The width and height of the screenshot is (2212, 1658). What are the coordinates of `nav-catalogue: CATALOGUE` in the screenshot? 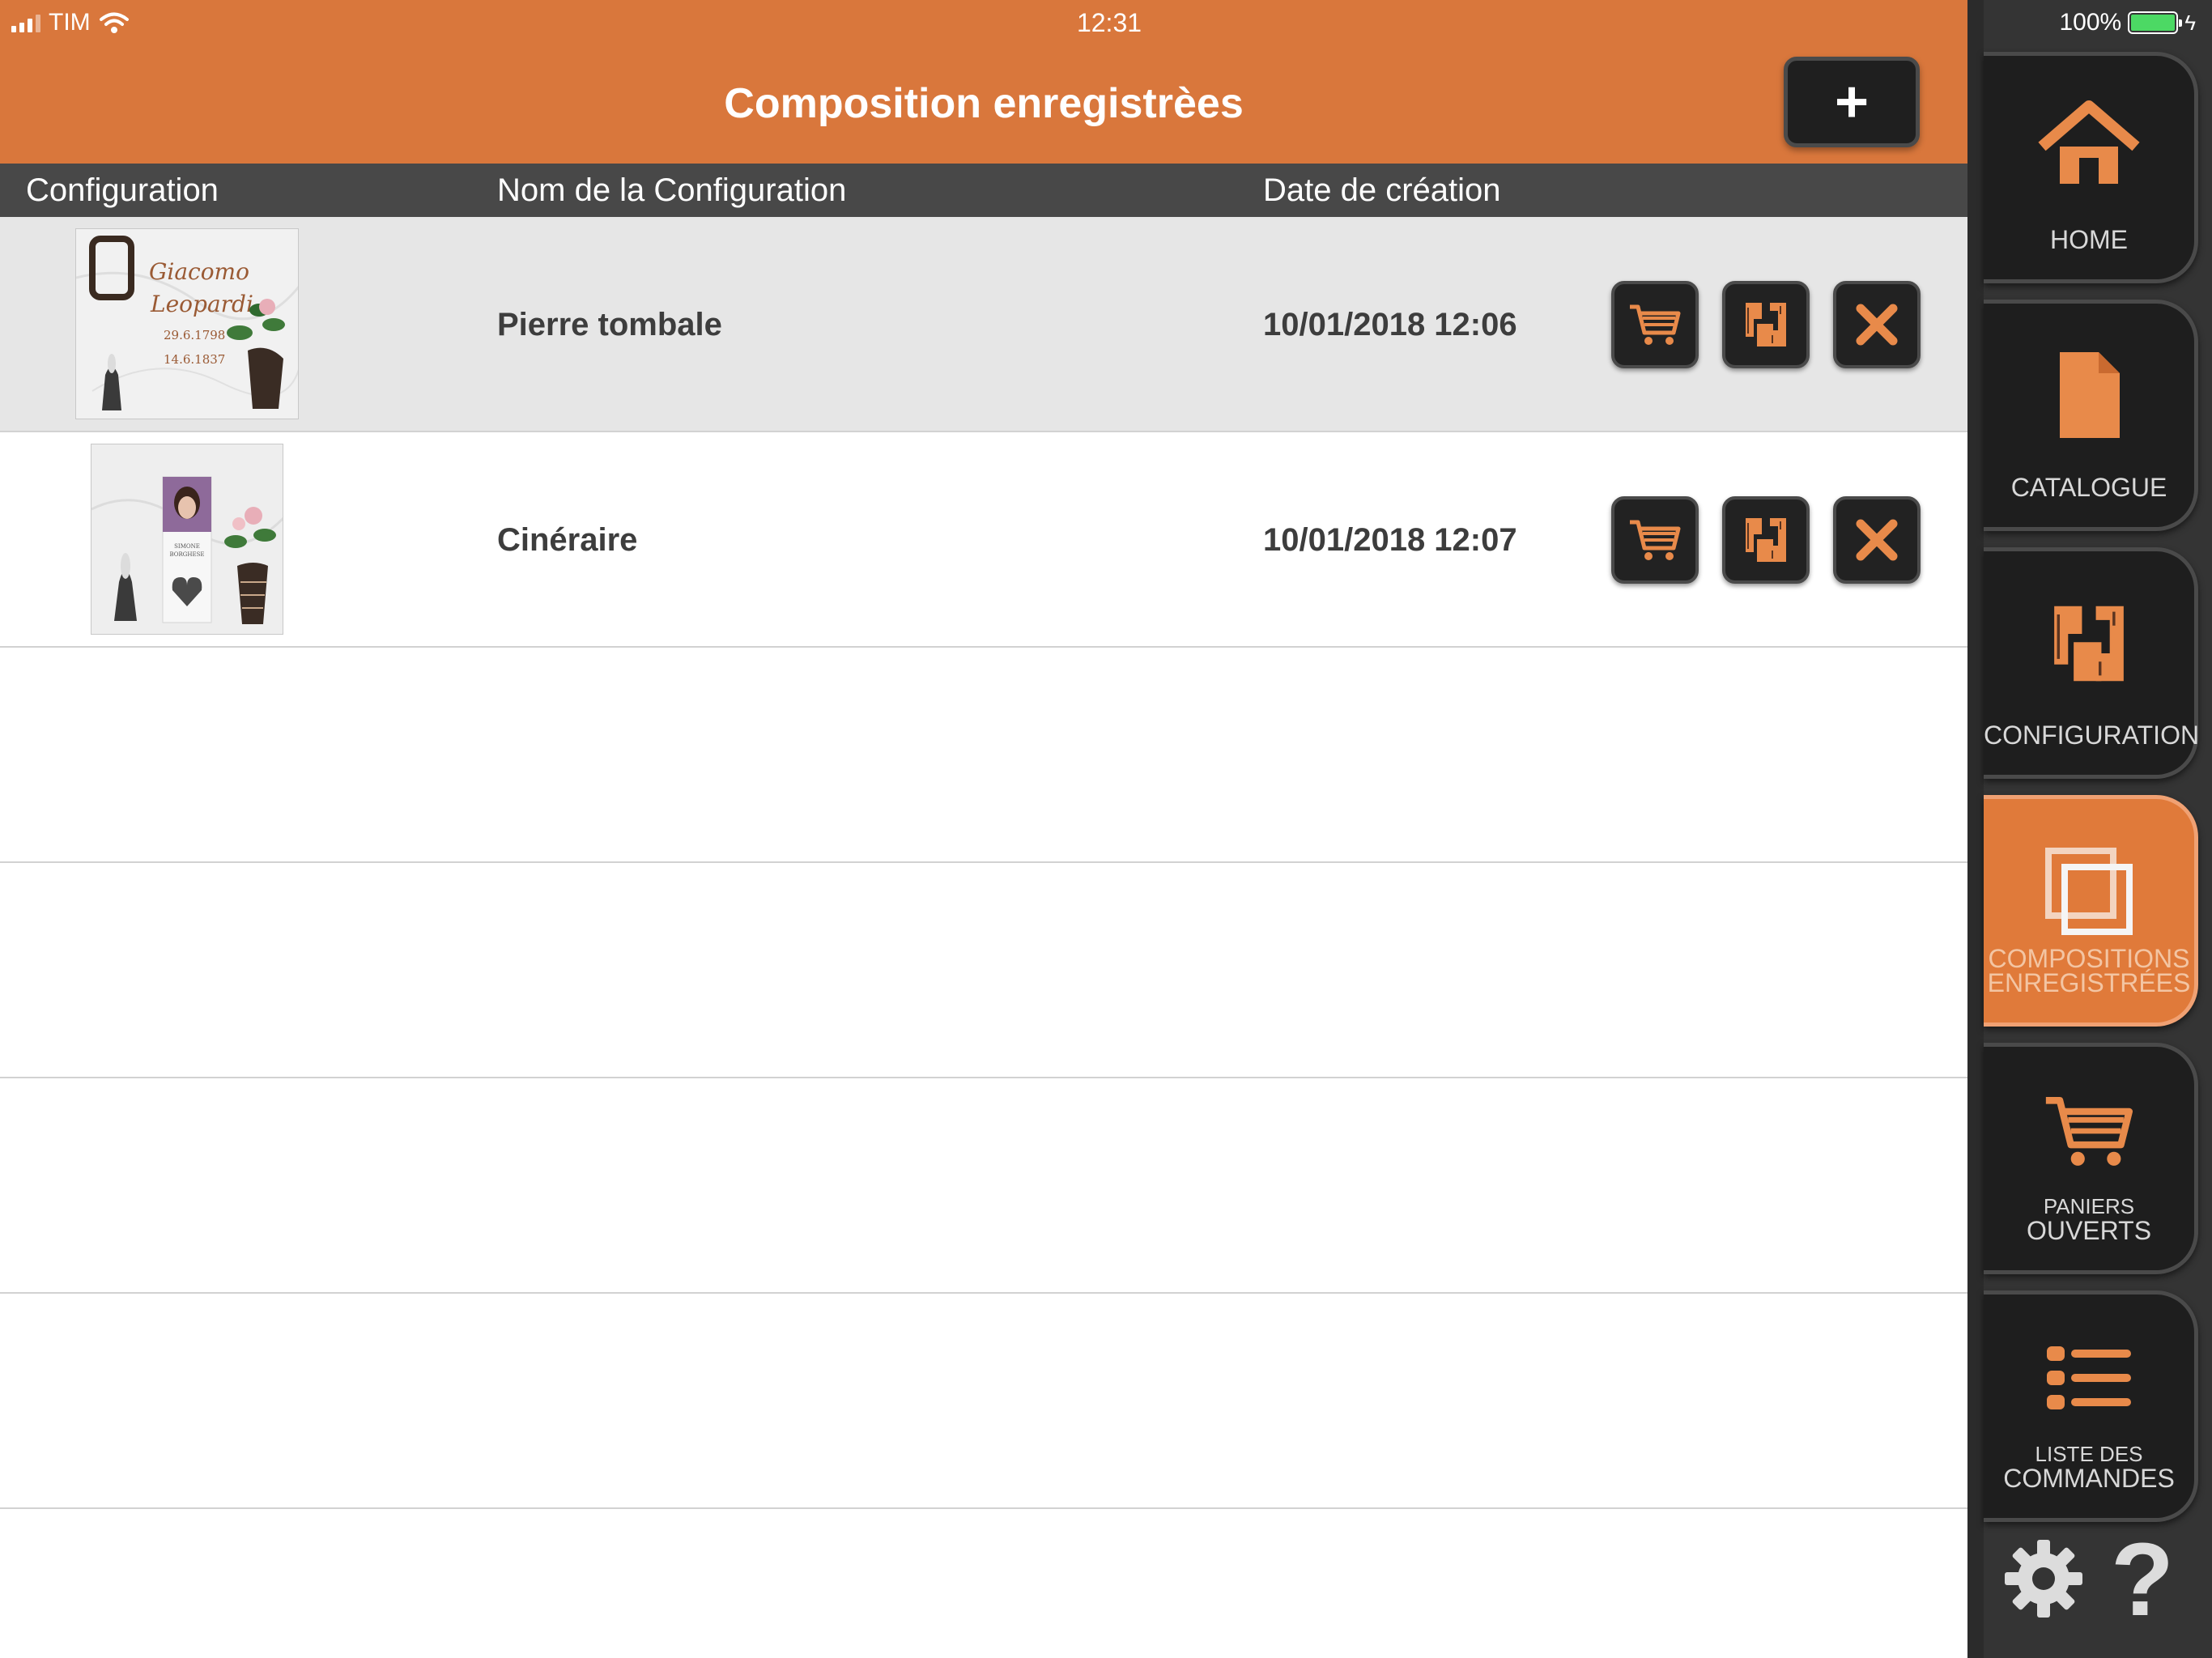 It's located at (2091, 415).